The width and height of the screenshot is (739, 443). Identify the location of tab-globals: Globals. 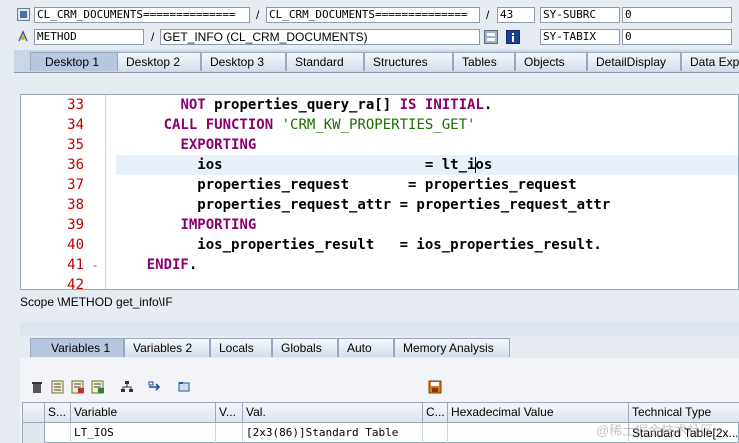
(305, 347).